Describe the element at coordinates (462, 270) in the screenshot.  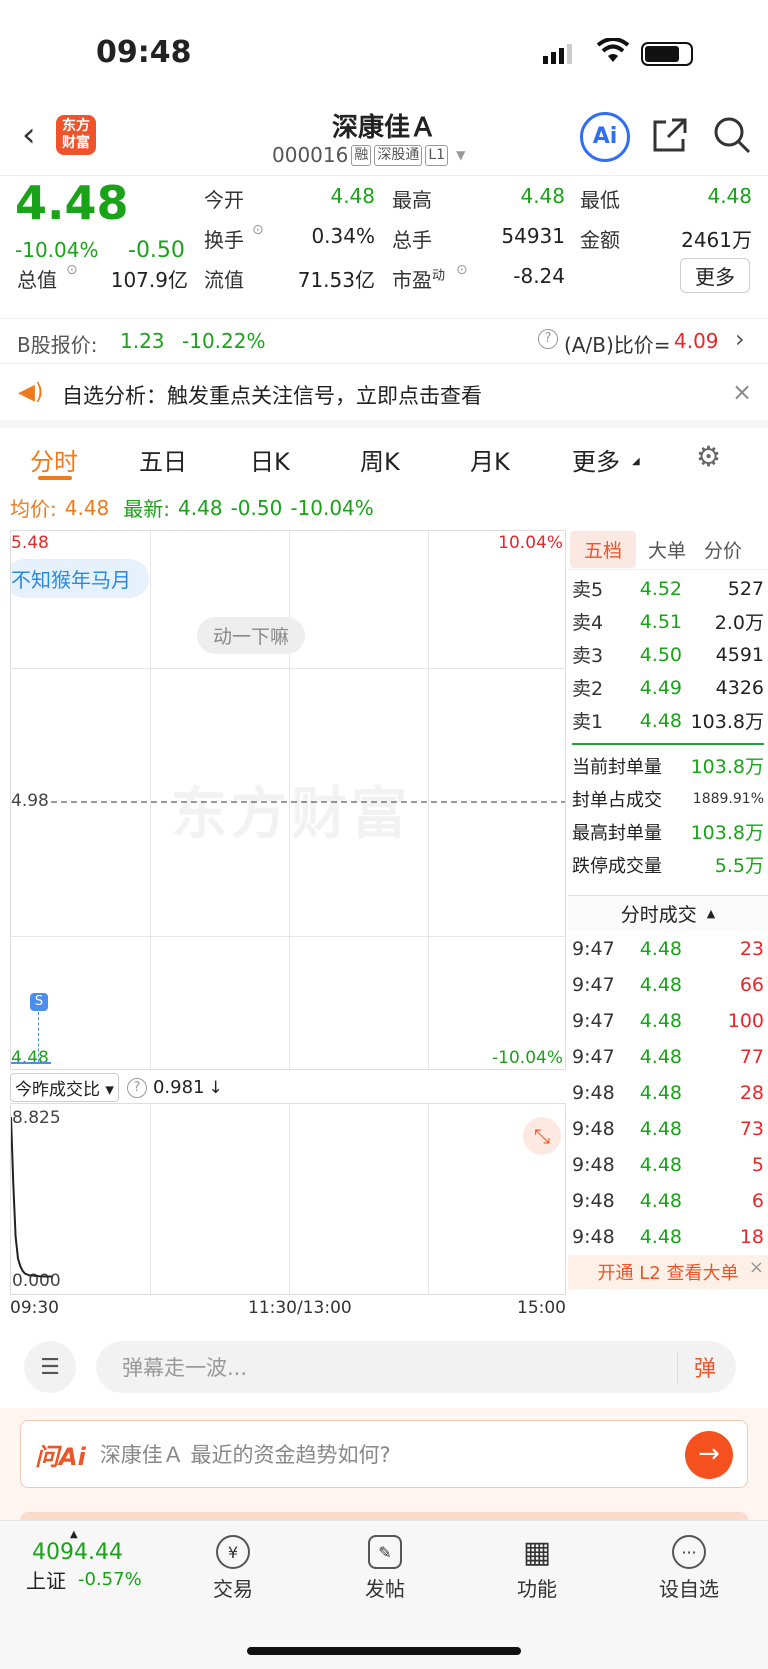
I see `pe-info-icon: ⊙` at that location.